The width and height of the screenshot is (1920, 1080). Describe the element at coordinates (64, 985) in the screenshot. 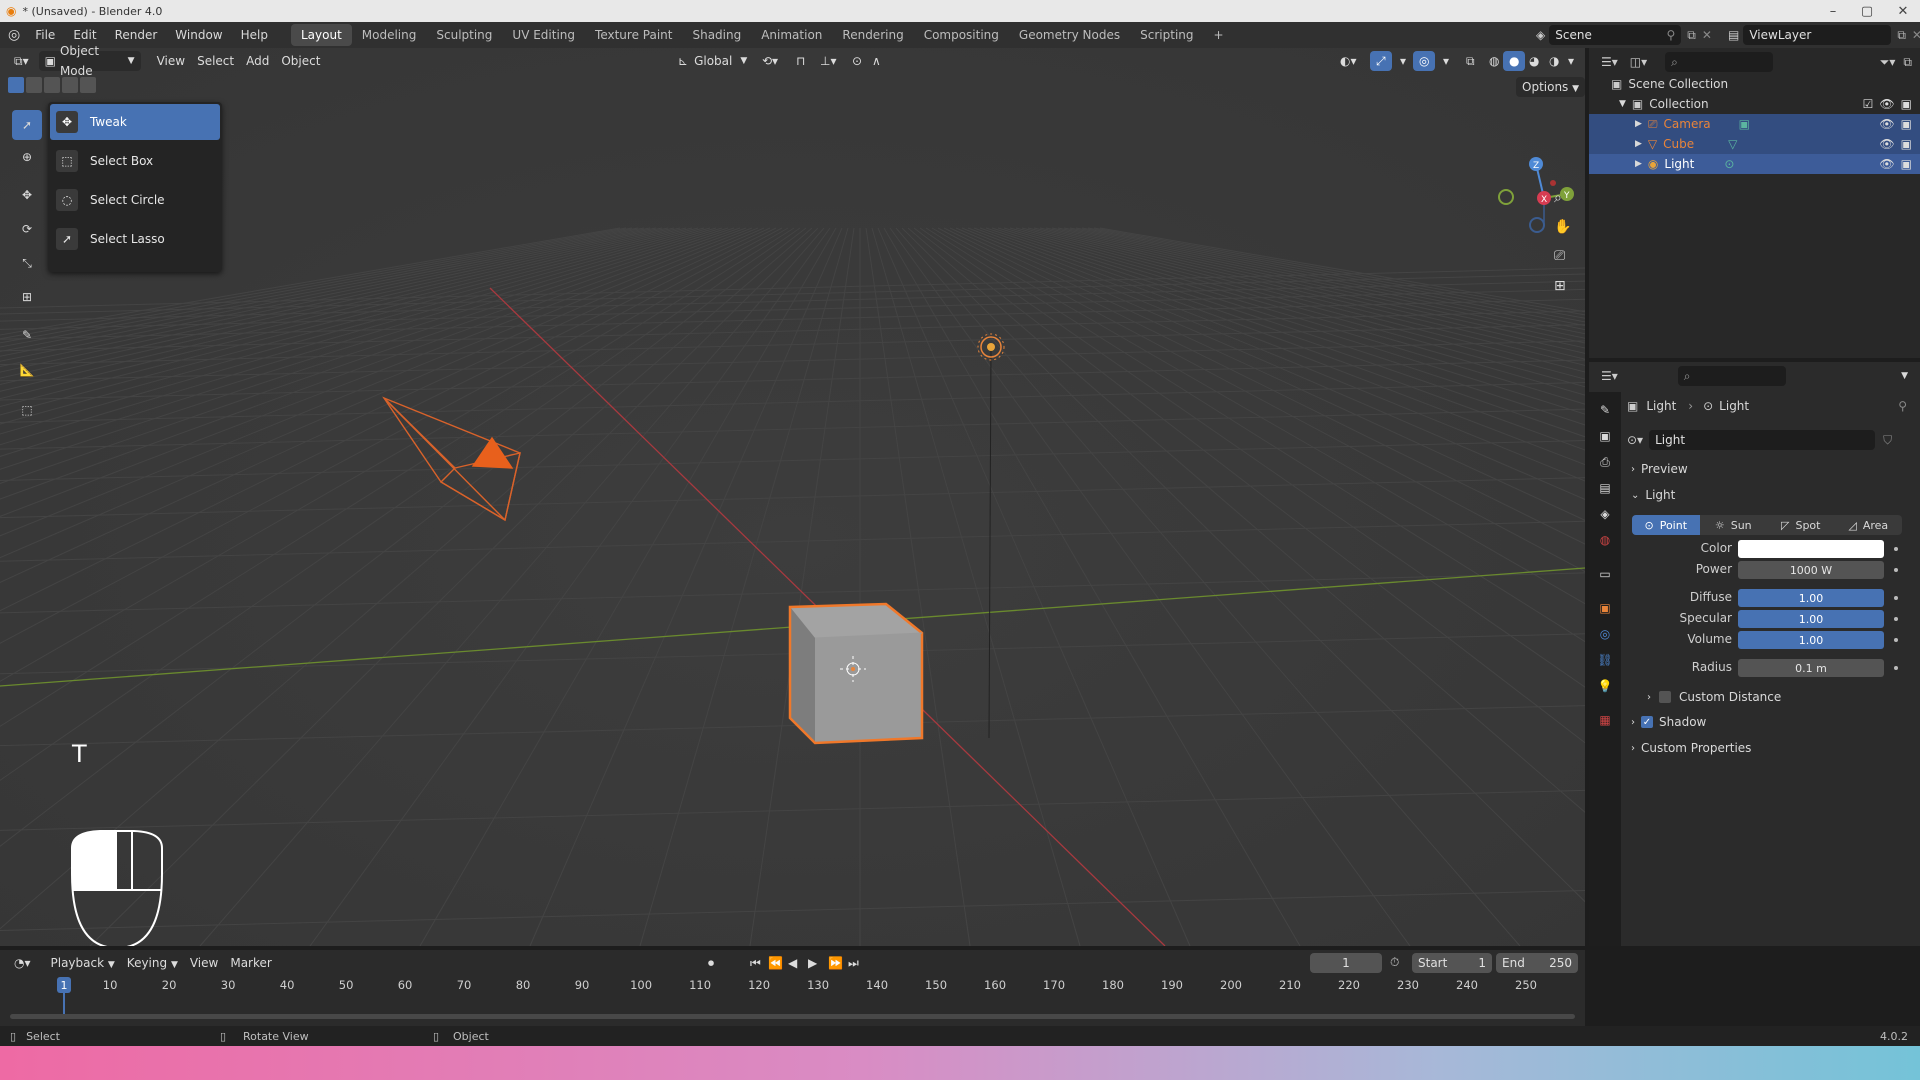

I see `playhead: 1` at that location.